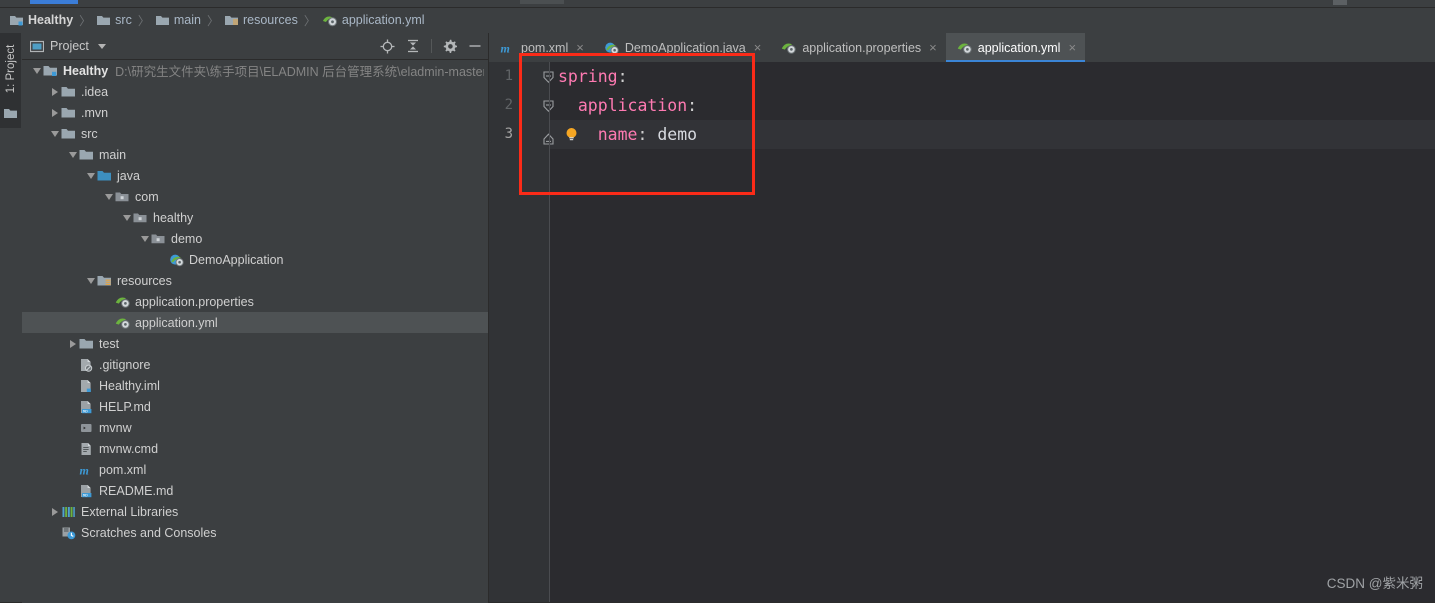 The width and height of the screenshot is (1435, 603). What do you see at coordinates (85, 496) in the screenshot?
I see `svg-text: MD` at bounding box center [85, 496].